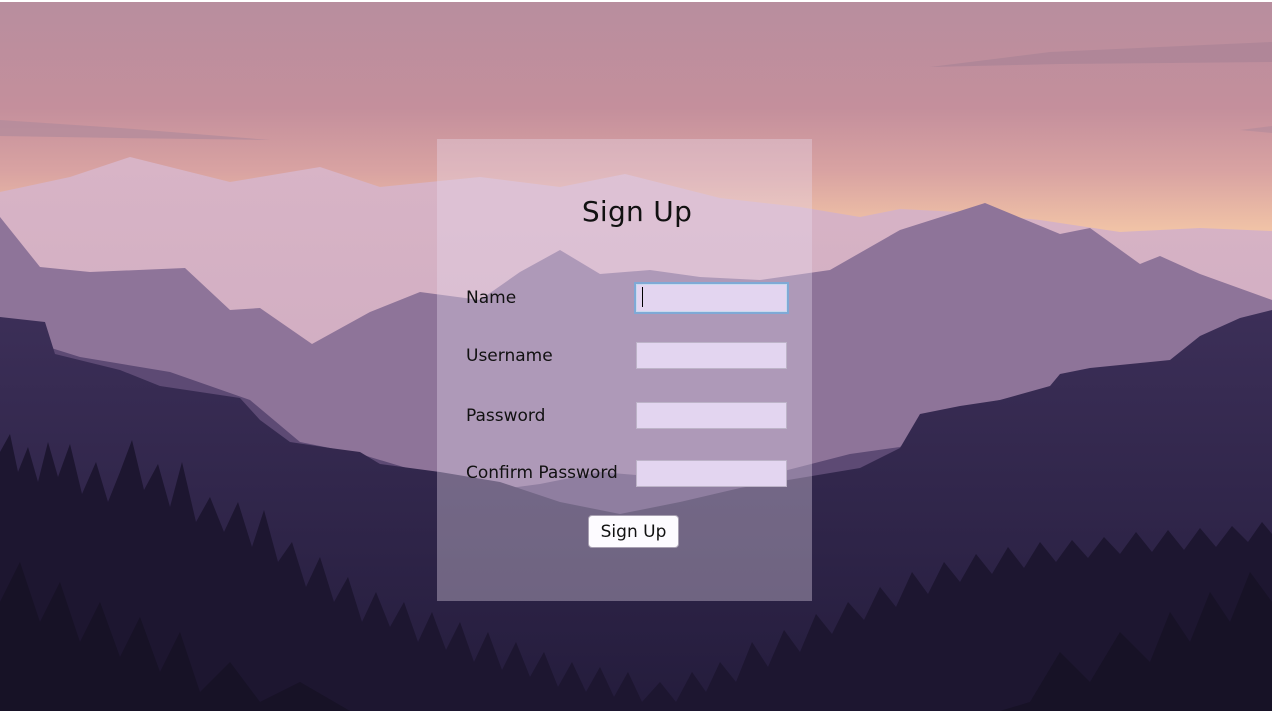 This screenshot has width=1272, height=711. I want to click on password-label: Password, so click(506, 416).